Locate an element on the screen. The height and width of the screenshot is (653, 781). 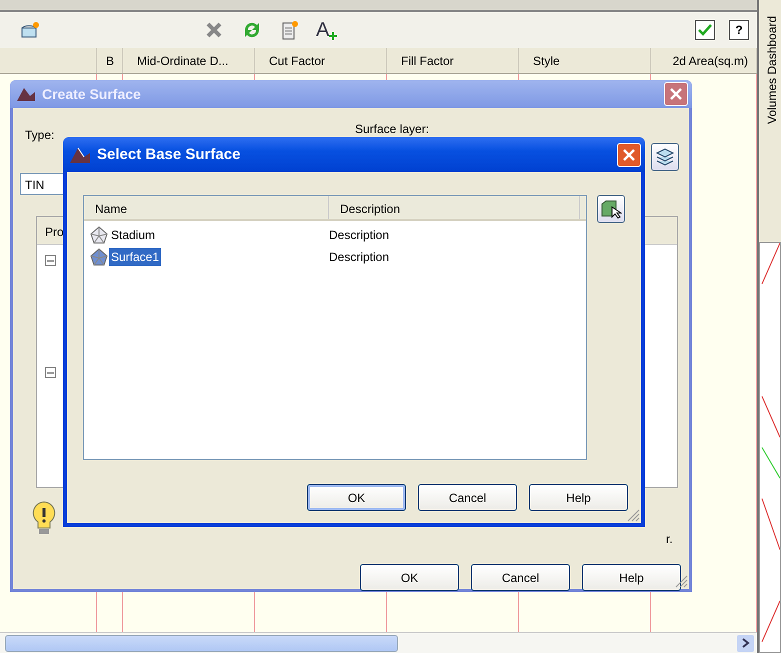
side-tab: Volumes Dashboard is located at coordinates (770, 65).